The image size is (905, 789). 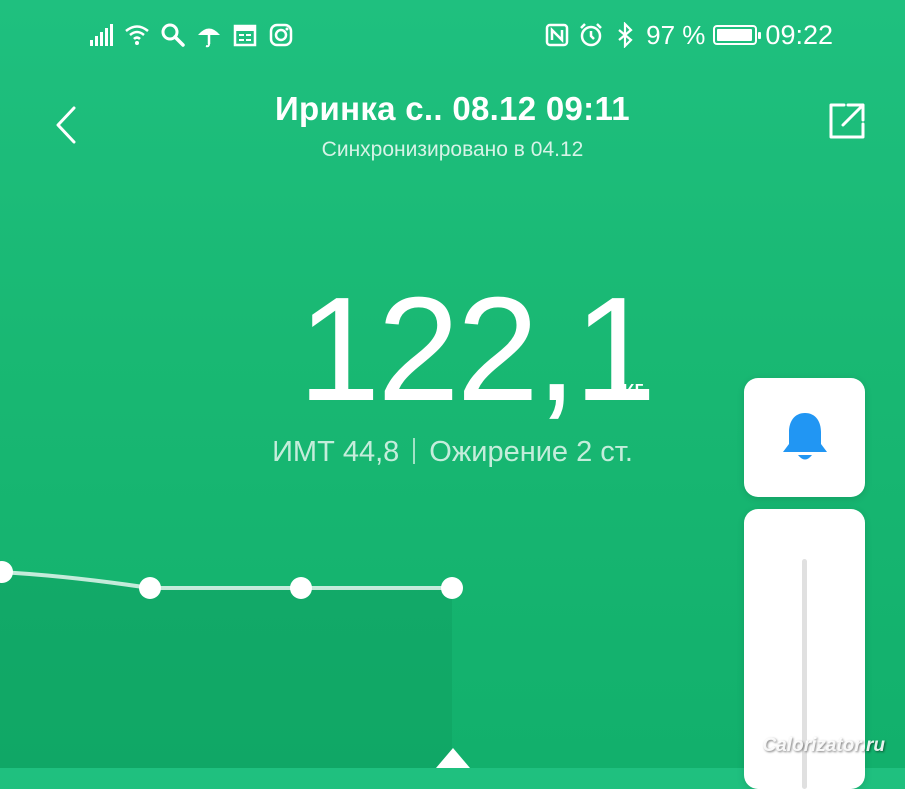 I want to click on bmi-separator, so click(x=414, y=451).